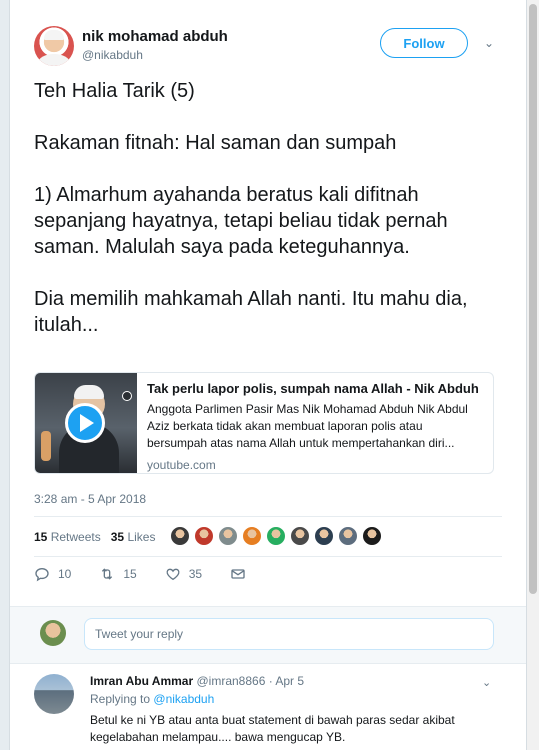 The image size is (539, 750). Describe the element at coordinates (215, 143) in the screenshot. I see `tweet-paragraph: Rakaman fitnah: Hal saman dan sumpah` at that location.